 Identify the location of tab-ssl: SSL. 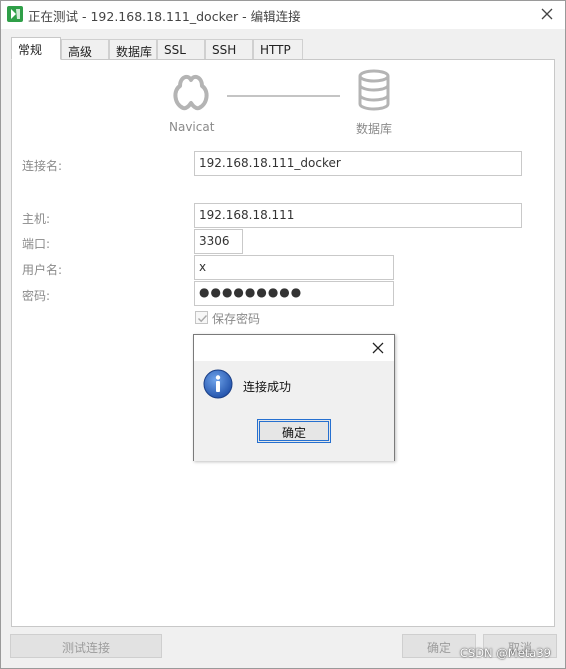
(181, 49).